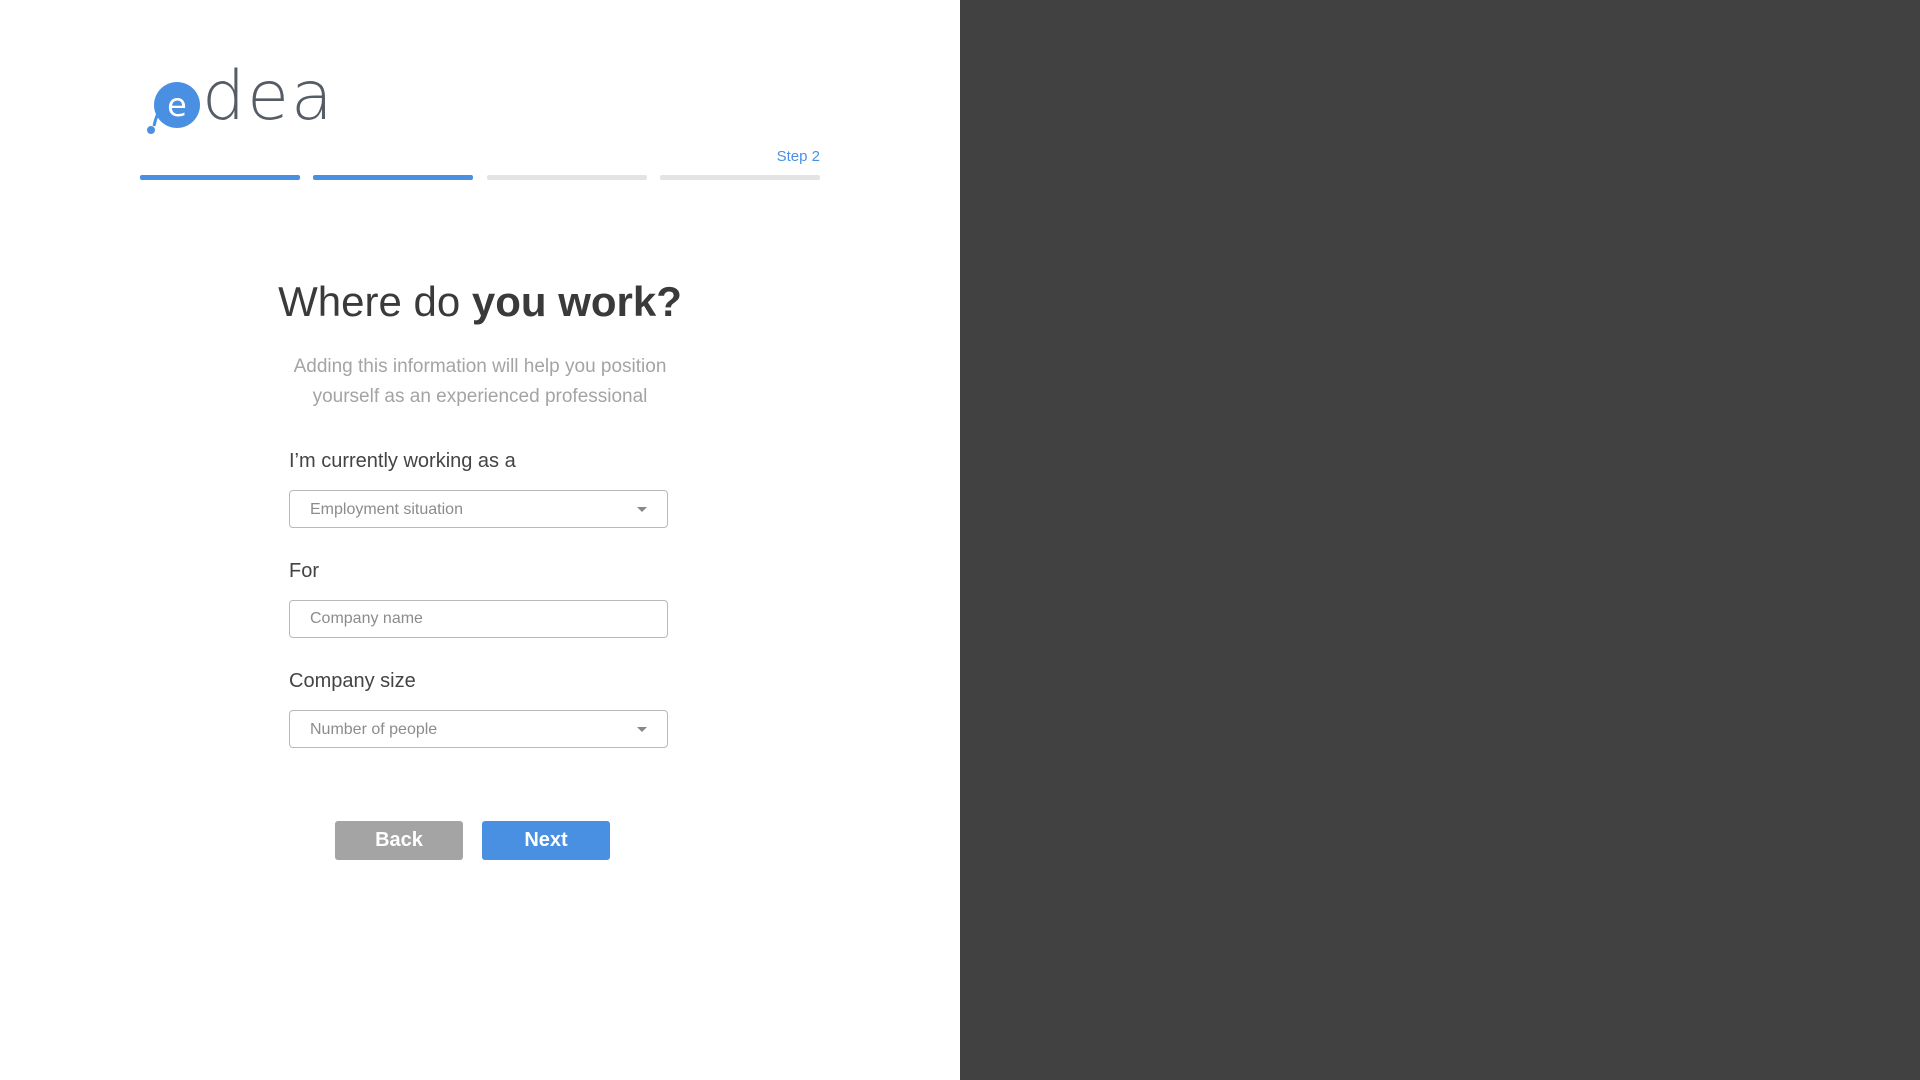 The image size is (1920, 1080). What do you see at coordinates (386, 509) in the screenshot?
I see `employment-select-placeholder: Employment situation` at bounding box center [386, 509].